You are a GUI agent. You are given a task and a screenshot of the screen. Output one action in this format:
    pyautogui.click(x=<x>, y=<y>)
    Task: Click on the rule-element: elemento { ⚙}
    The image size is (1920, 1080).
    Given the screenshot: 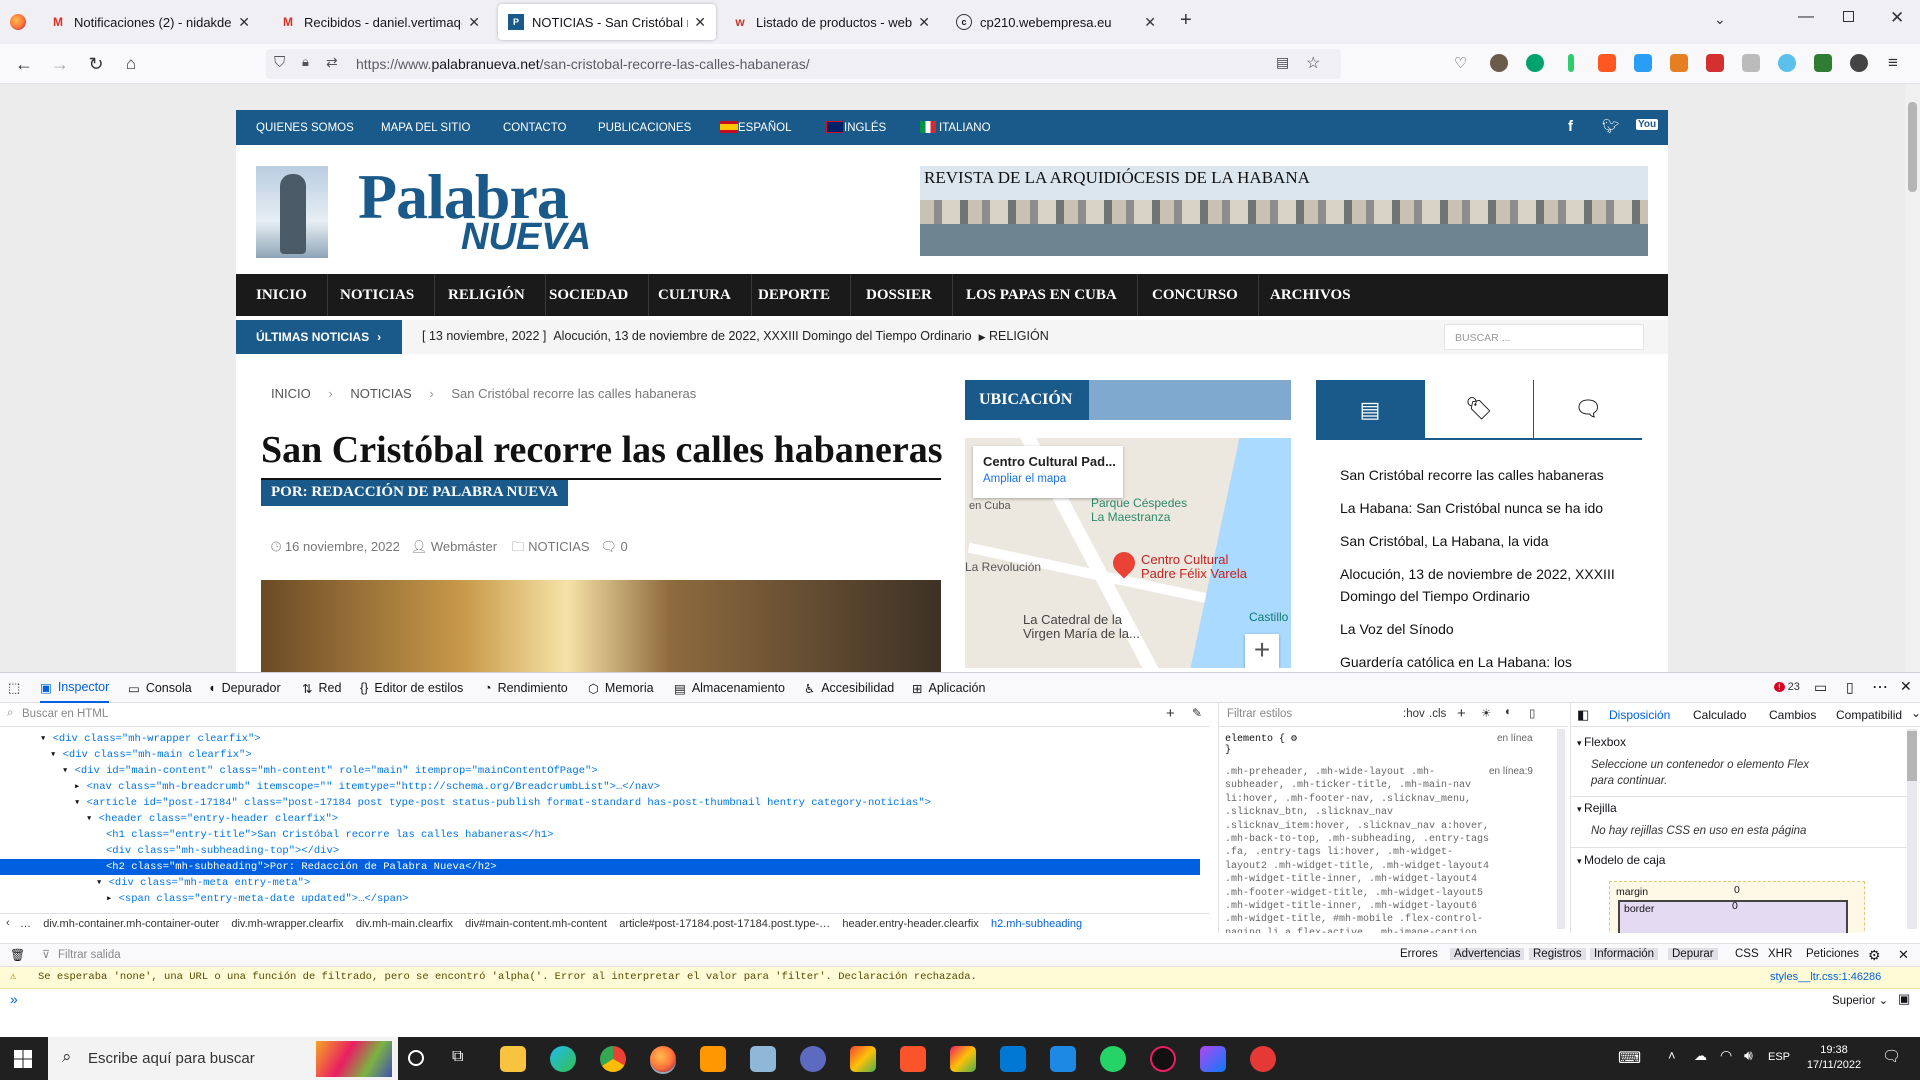 What is the action you would take?
    pyautogui.click(x=1261, y=744)
    